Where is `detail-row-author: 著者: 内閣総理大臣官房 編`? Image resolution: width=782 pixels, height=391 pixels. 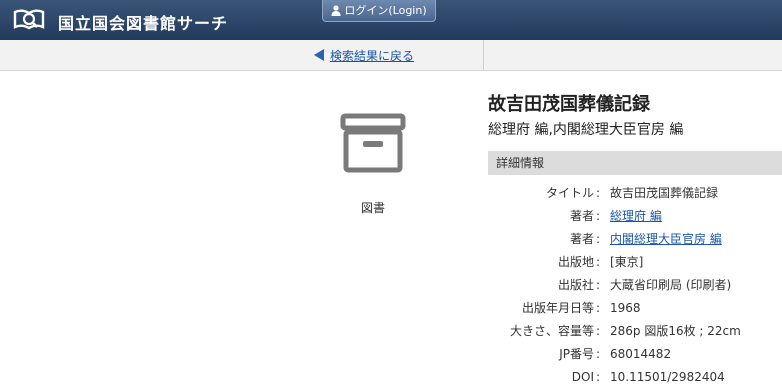
detail-row-author: 著者: 内閣総理大臣官房 編 is located at coordinates (635, 239).